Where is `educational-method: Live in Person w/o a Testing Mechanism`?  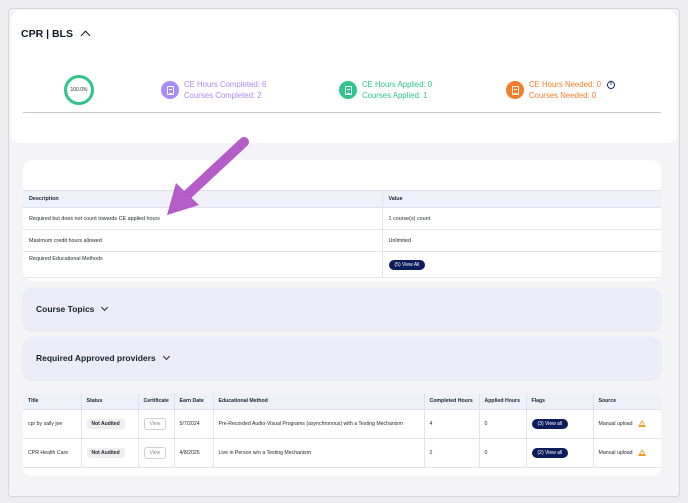 educational-method: Live in Person w/o a Testing Mechanism is located at coordinates (319, 453).